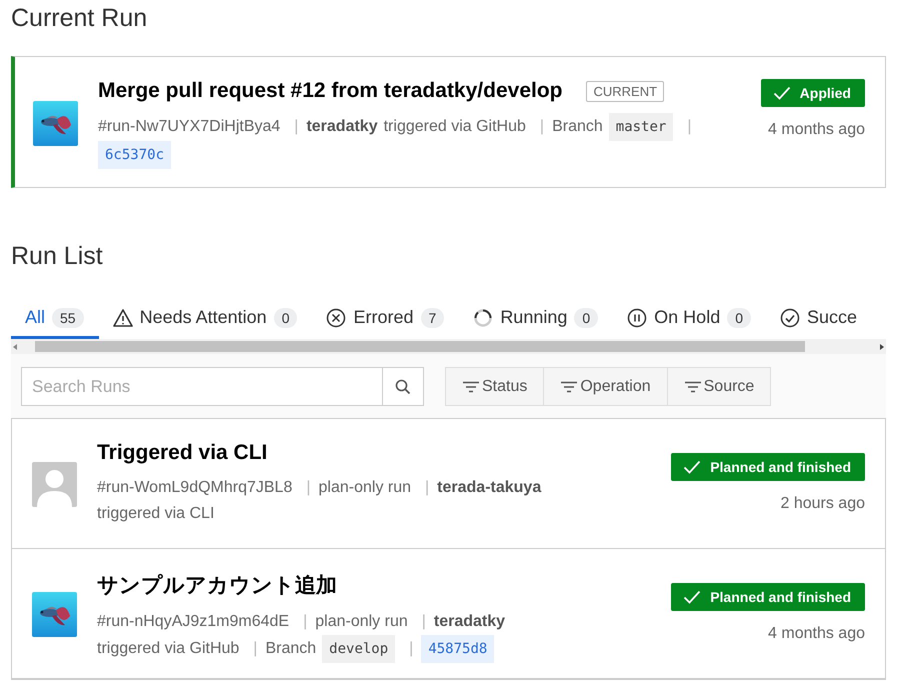 Image resolution: width=916 pixels, height=683 pixels. I want to click on default-avatar-icon, so click(54, 484).